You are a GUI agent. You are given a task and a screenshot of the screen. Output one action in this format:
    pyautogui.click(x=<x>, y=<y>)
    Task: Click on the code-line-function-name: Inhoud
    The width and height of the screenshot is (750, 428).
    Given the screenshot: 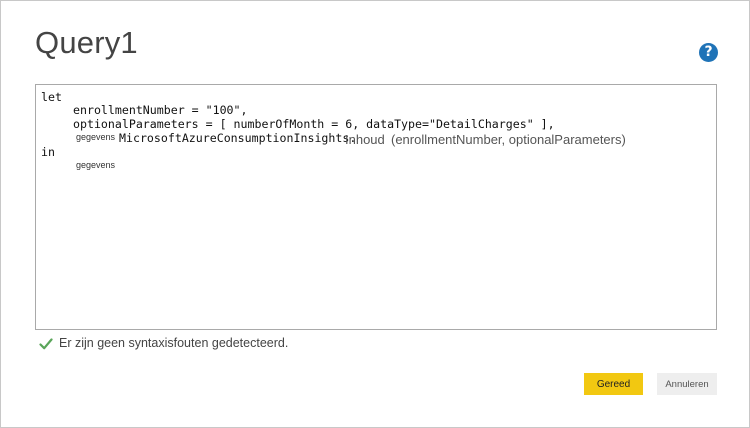 What is the action you would take?
    pyautogui.click(x=365, y=139)
    